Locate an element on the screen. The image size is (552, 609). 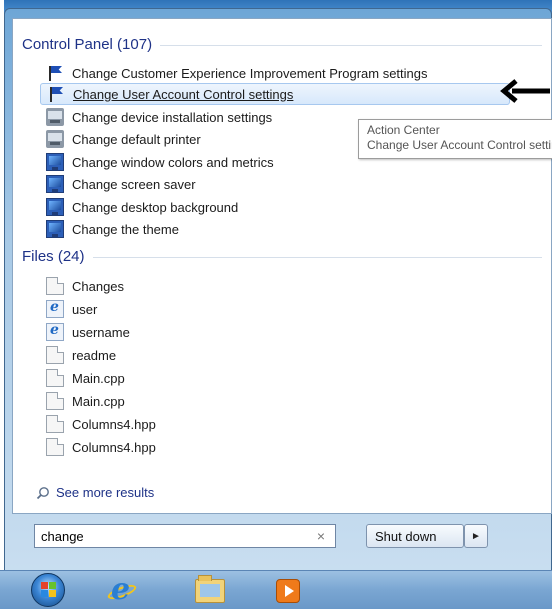
file-item-label: Changes is located at coordinates (98, 286).